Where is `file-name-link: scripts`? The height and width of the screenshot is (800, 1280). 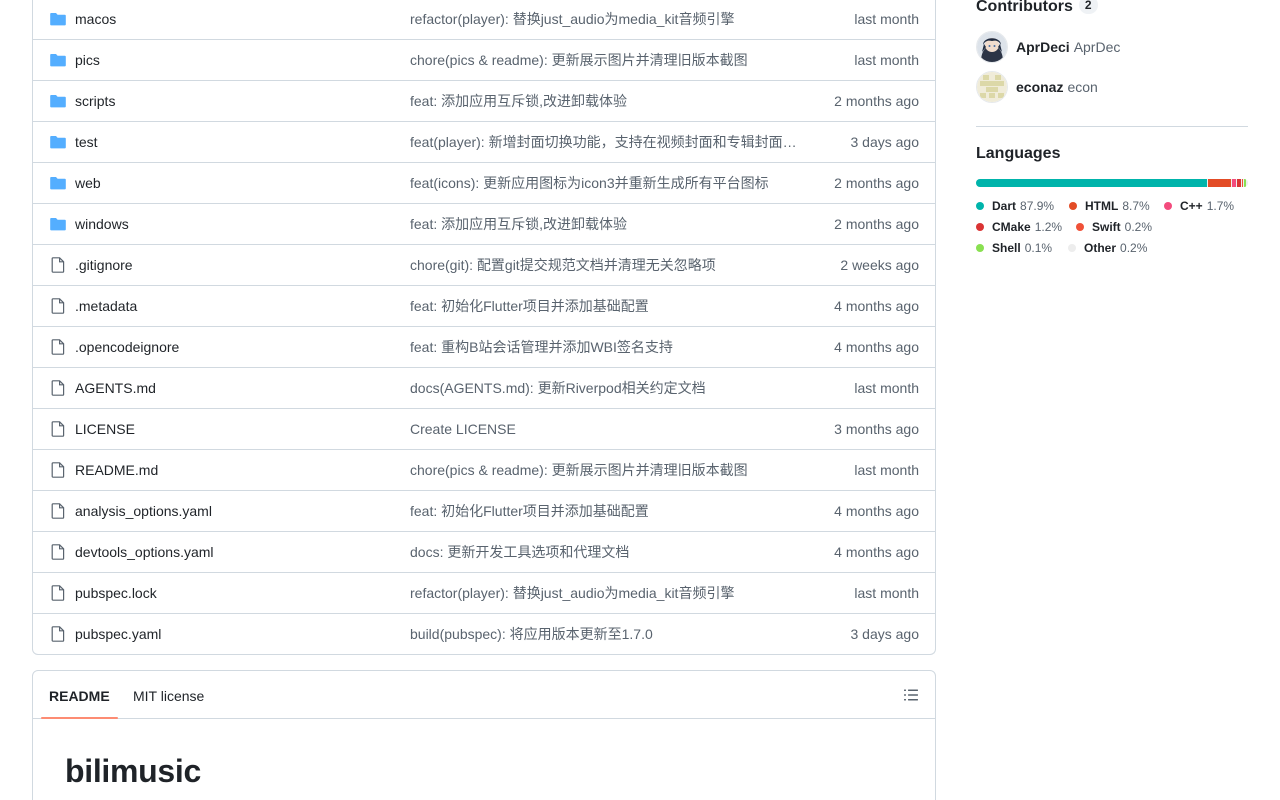 file-name-link: scripts is located at coordinates (95, 101).